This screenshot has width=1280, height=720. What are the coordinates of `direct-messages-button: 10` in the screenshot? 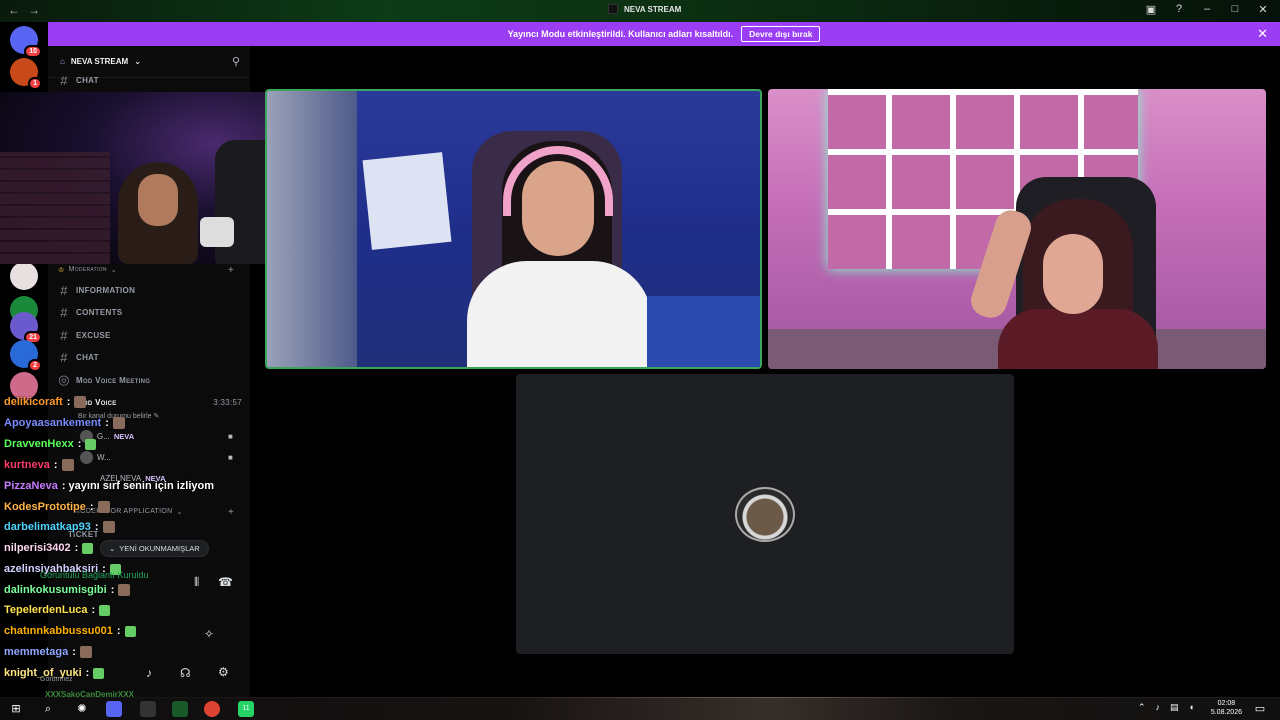 It's located at (26, 42).